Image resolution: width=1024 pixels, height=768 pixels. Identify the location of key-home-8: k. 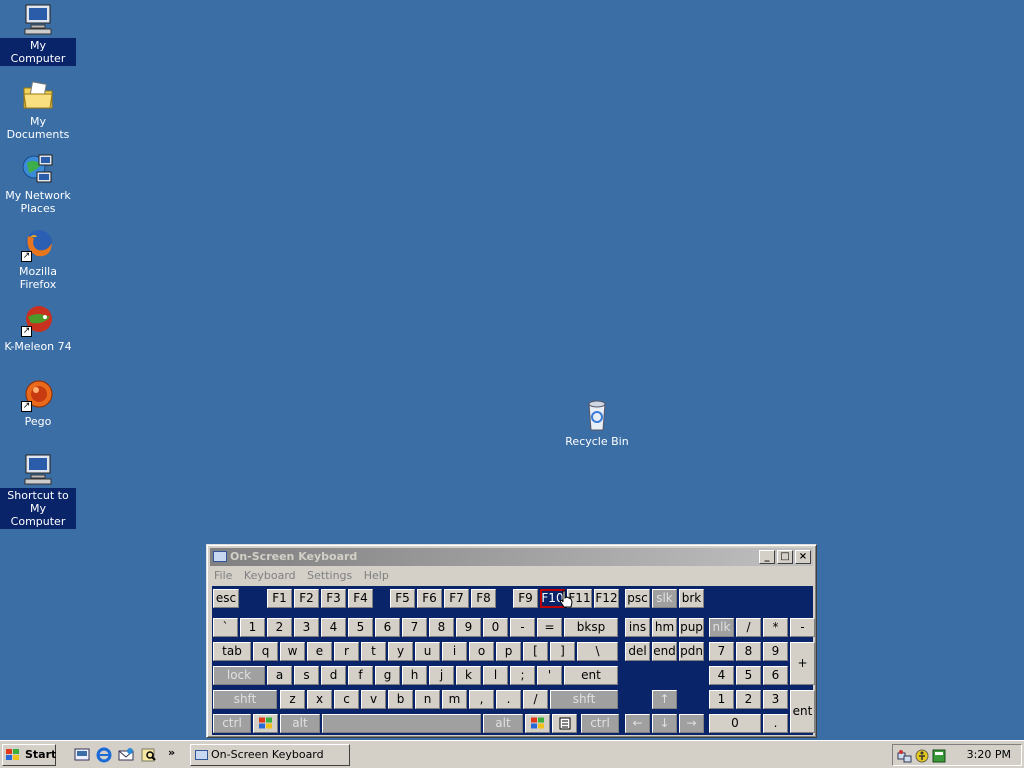
(468, 675).